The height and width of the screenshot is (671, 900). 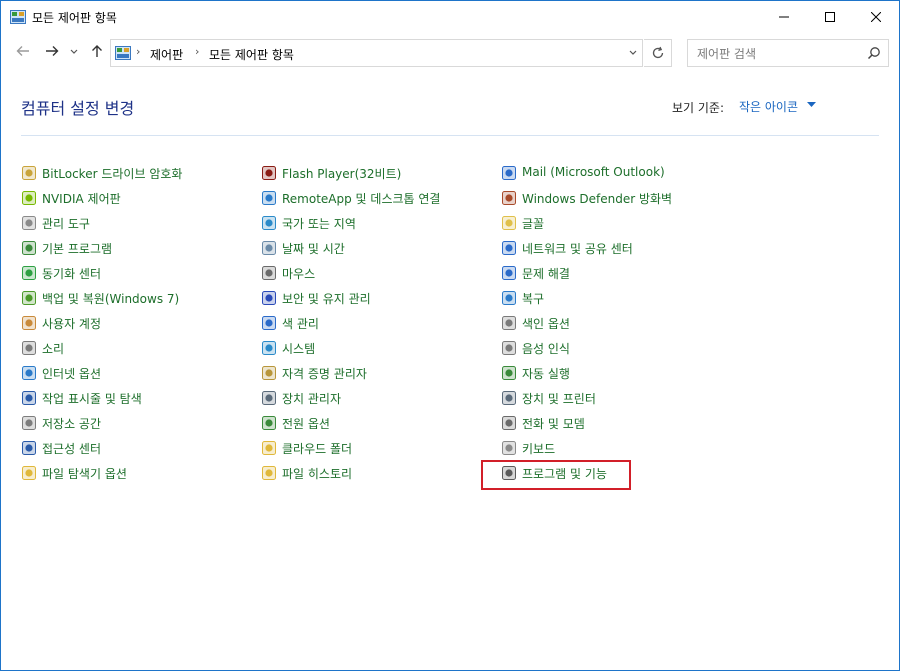 I want to click on security-maintenance-icon, so click(x=269, y=298).